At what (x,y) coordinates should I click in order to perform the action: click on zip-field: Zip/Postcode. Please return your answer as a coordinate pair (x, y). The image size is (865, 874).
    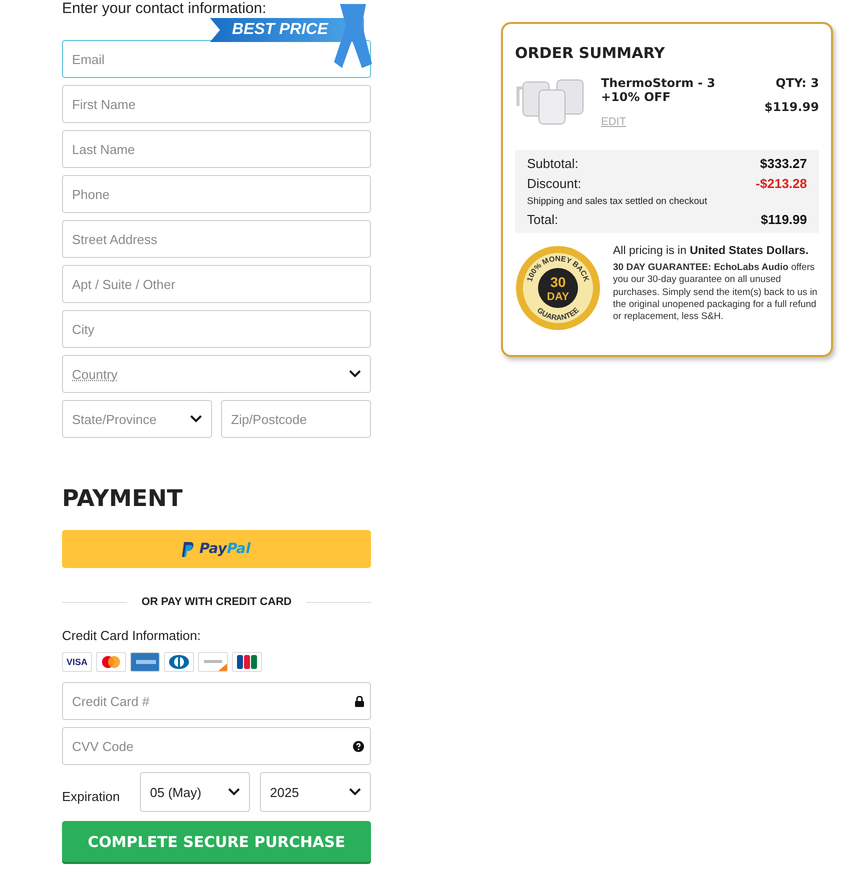
    Looking at the image, I should click on (296, 419).